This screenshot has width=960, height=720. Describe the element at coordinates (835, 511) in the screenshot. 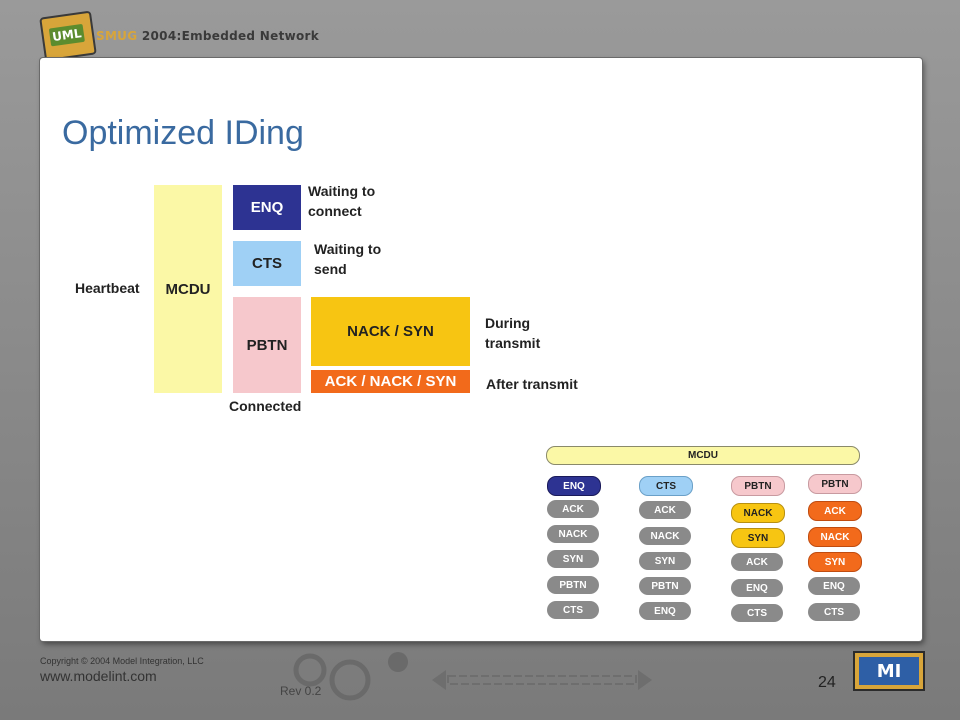

I see `col4-ack: ACK` at that location.